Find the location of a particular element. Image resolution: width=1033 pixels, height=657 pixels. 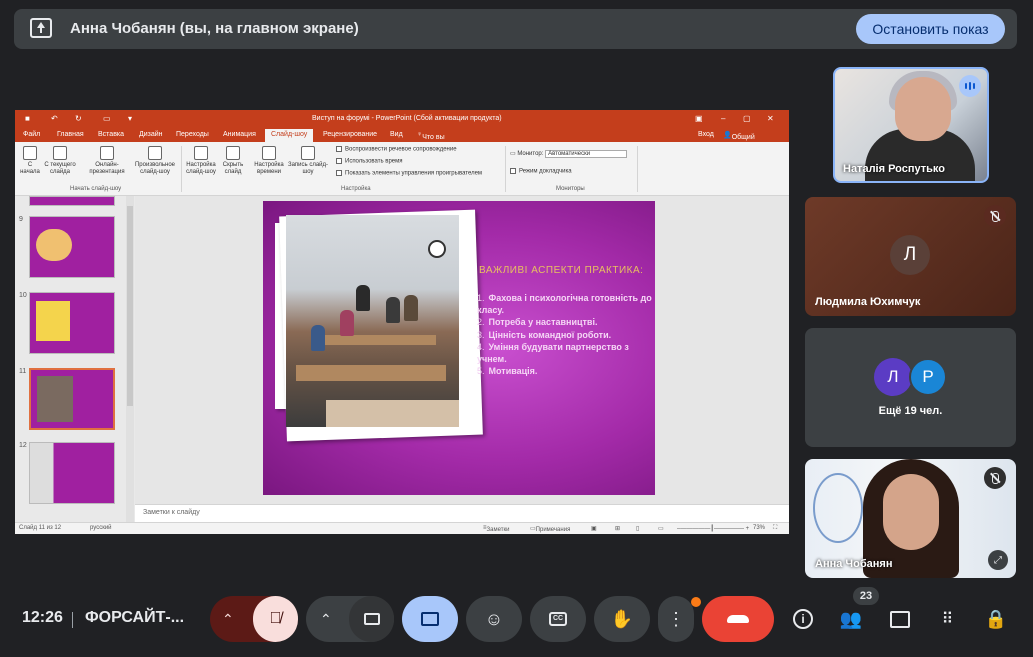

monitor-select: ▭ Монитор: Автоматически is located at coordinates (569, 154).